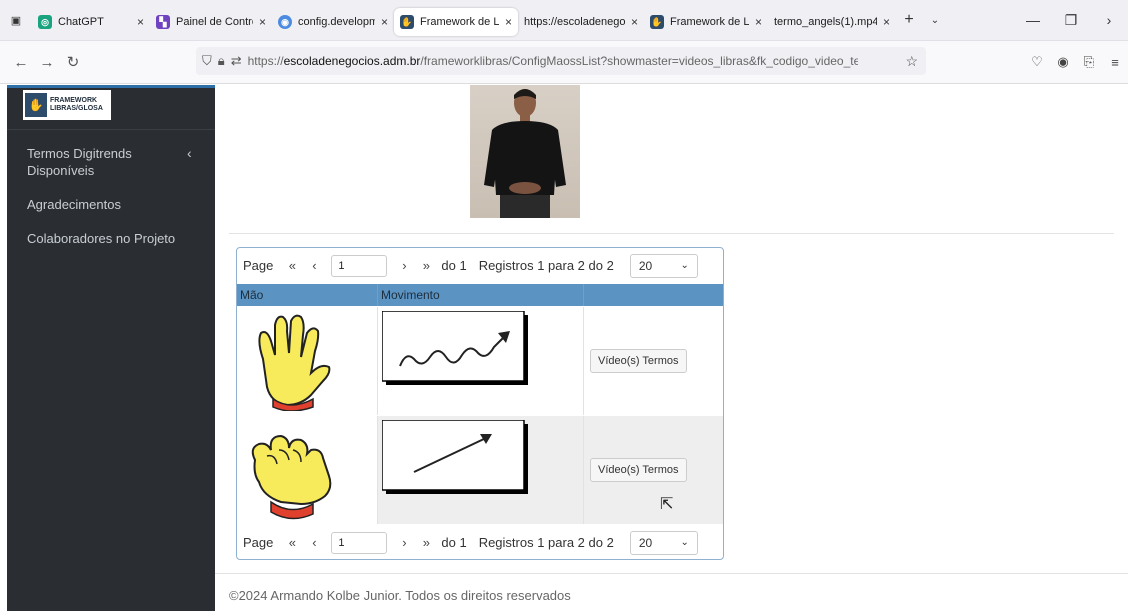  Describe the element at coordinates (671, 233) in the screenshot. I see `content-divider` at that location.